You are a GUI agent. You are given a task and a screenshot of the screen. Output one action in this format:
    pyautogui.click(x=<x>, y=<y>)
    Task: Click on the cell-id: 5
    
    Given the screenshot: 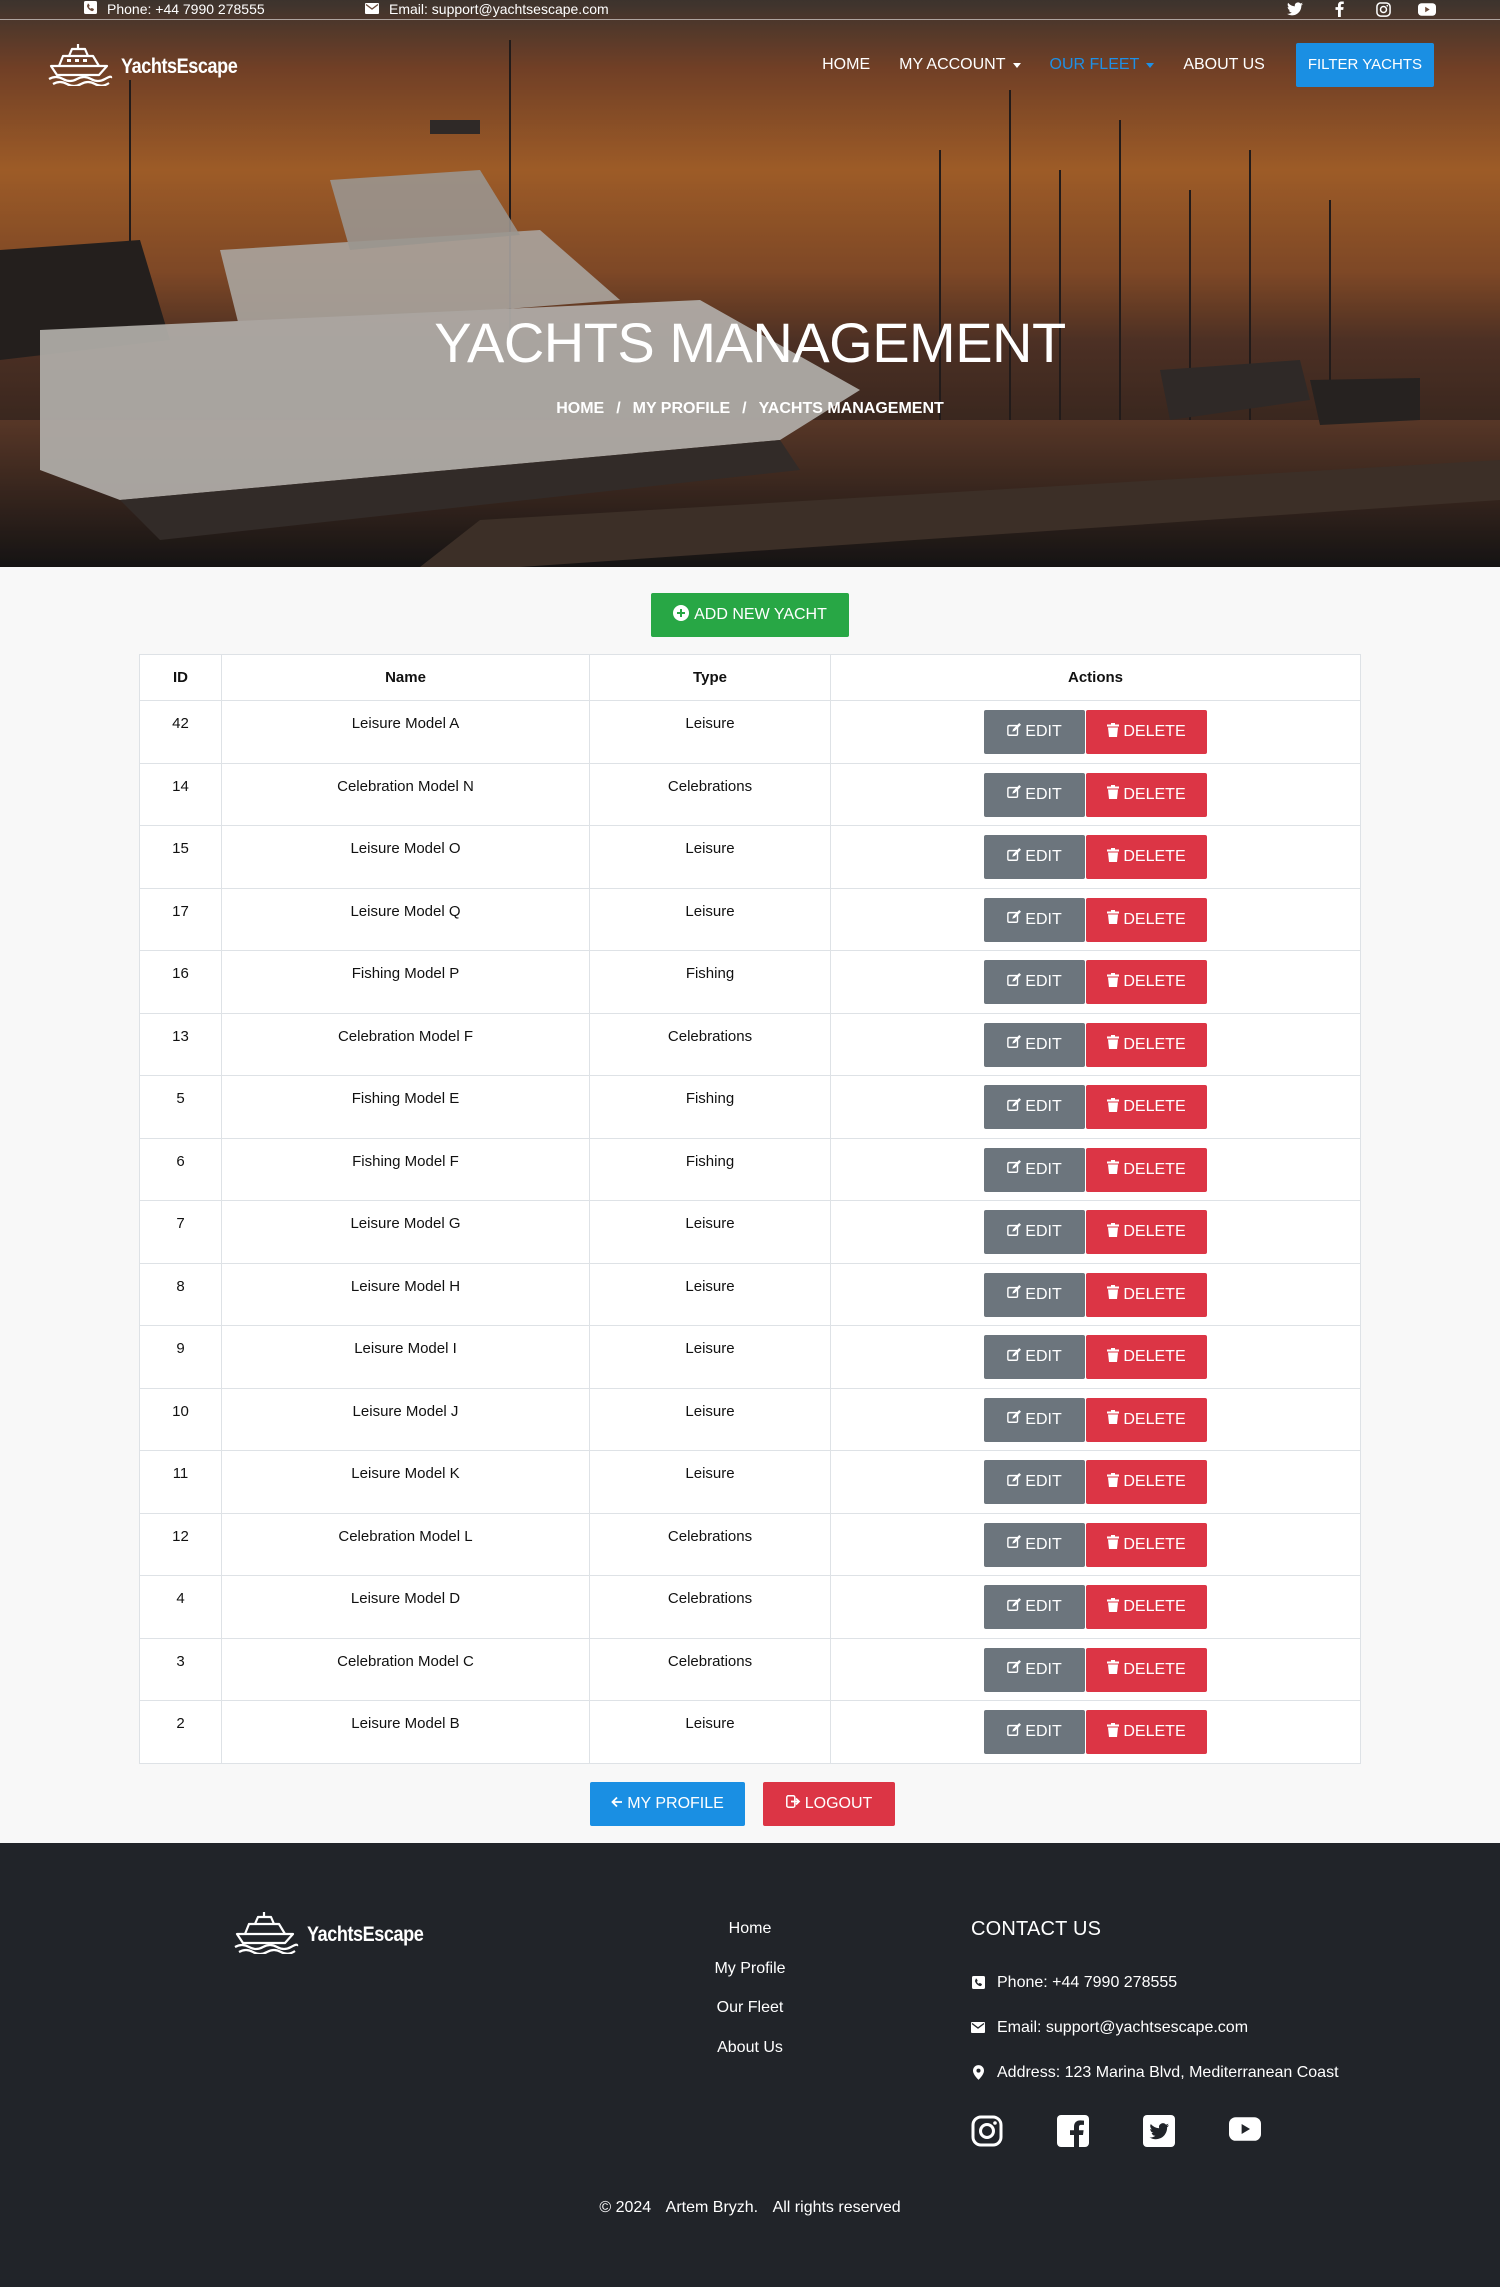 What is the action you would take?
    pyautogui.click(x=180, y=1107)
    